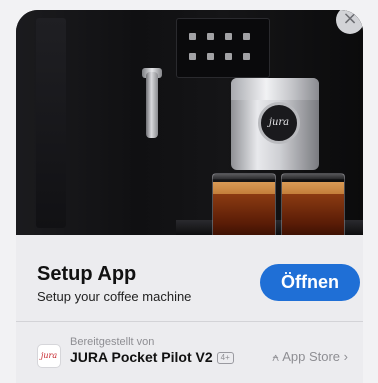 This screenshot has width=378, height=383. I want to click on app-store-label: App Store, so click(311, 356).